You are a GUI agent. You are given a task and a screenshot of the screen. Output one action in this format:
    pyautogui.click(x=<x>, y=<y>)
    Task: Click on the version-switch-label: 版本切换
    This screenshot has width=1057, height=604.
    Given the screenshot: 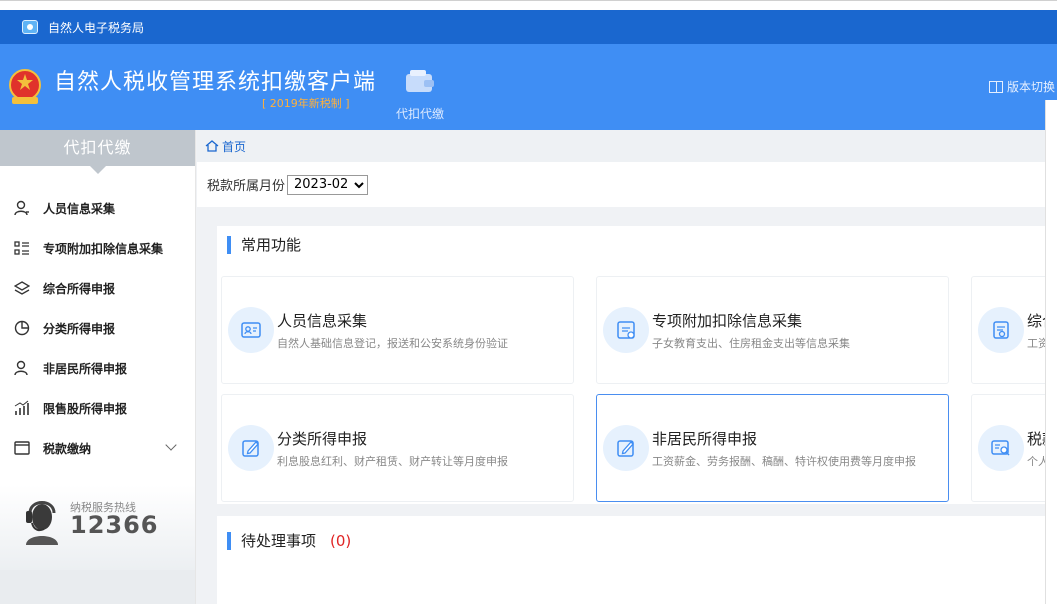 What is the action you would take?
    pyautogui.click(x=1030, y=87)
    